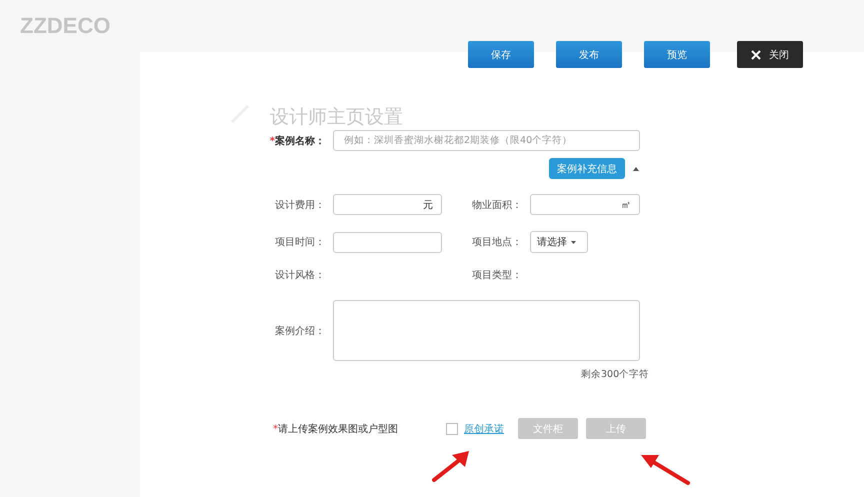 This screenshot has height=497, width=864. Describe the element at coordinates (585, 204) in the screenshot. I see `input-field: ㎡` at that location.